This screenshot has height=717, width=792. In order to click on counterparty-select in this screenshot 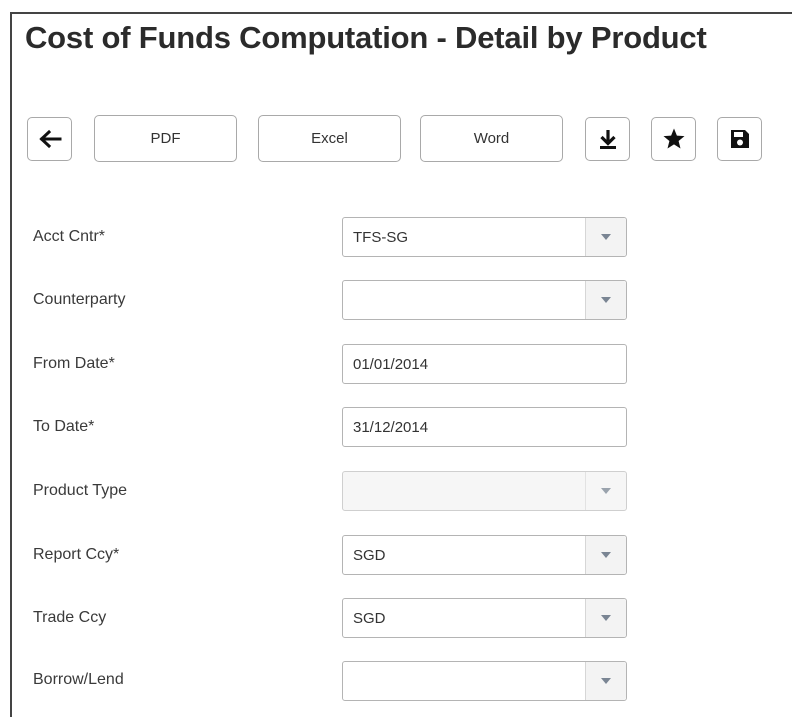, I will do `click(484, 300)`.